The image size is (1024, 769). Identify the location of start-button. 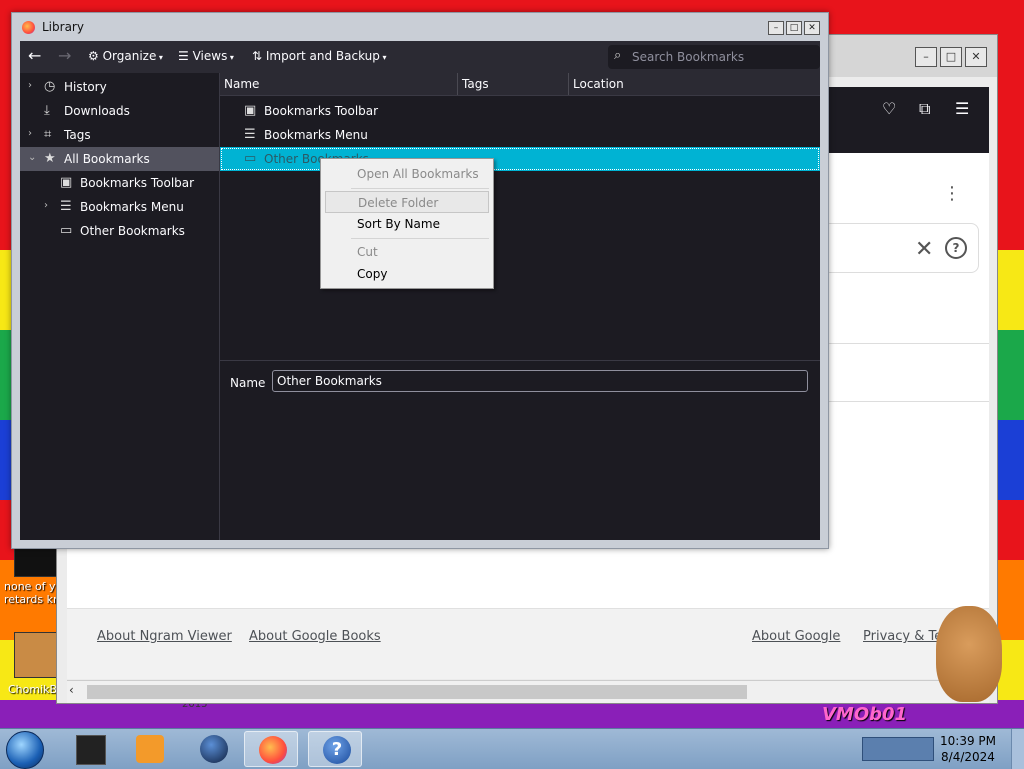
(25, 750).